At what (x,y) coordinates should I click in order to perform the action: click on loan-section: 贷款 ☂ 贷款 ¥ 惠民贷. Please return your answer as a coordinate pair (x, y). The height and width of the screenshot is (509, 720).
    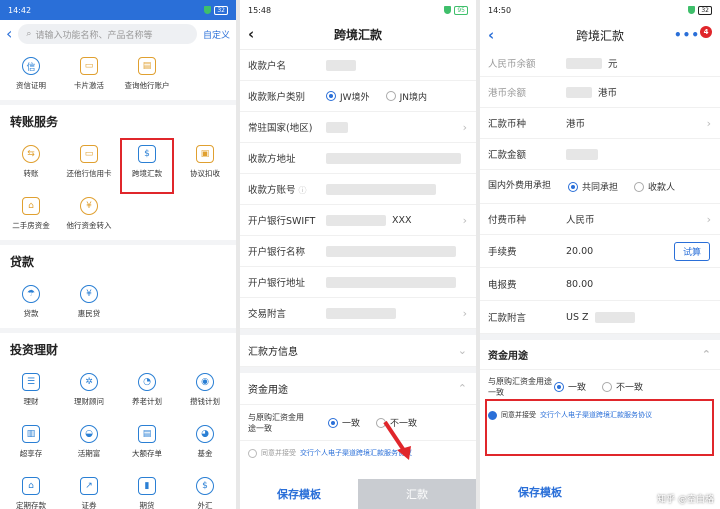
    Looking at the image, I should click on (118, 286).